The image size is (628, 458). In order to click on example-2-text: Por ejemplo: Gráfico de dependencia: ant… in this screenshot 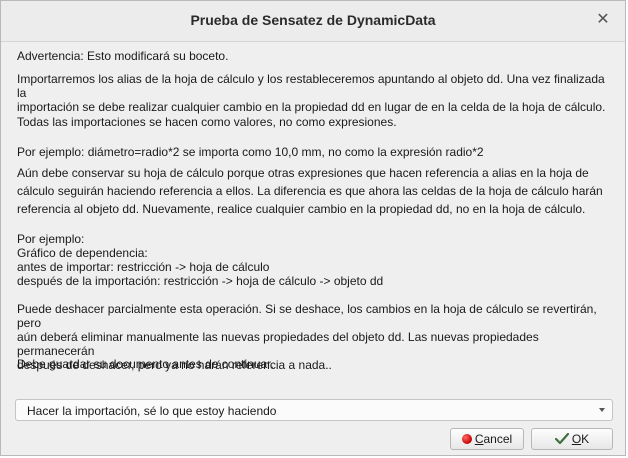, I will do `click(200, 260)`.